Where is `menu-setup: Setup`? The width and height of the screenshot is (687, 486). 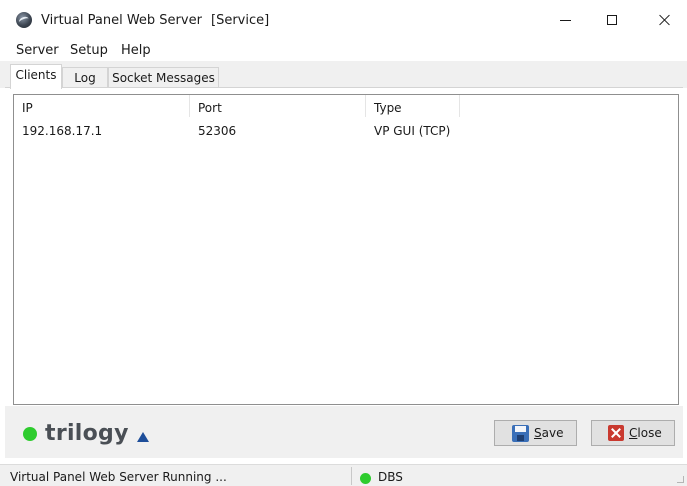 menu-setup: Setup is located at coordinates (89, 50).